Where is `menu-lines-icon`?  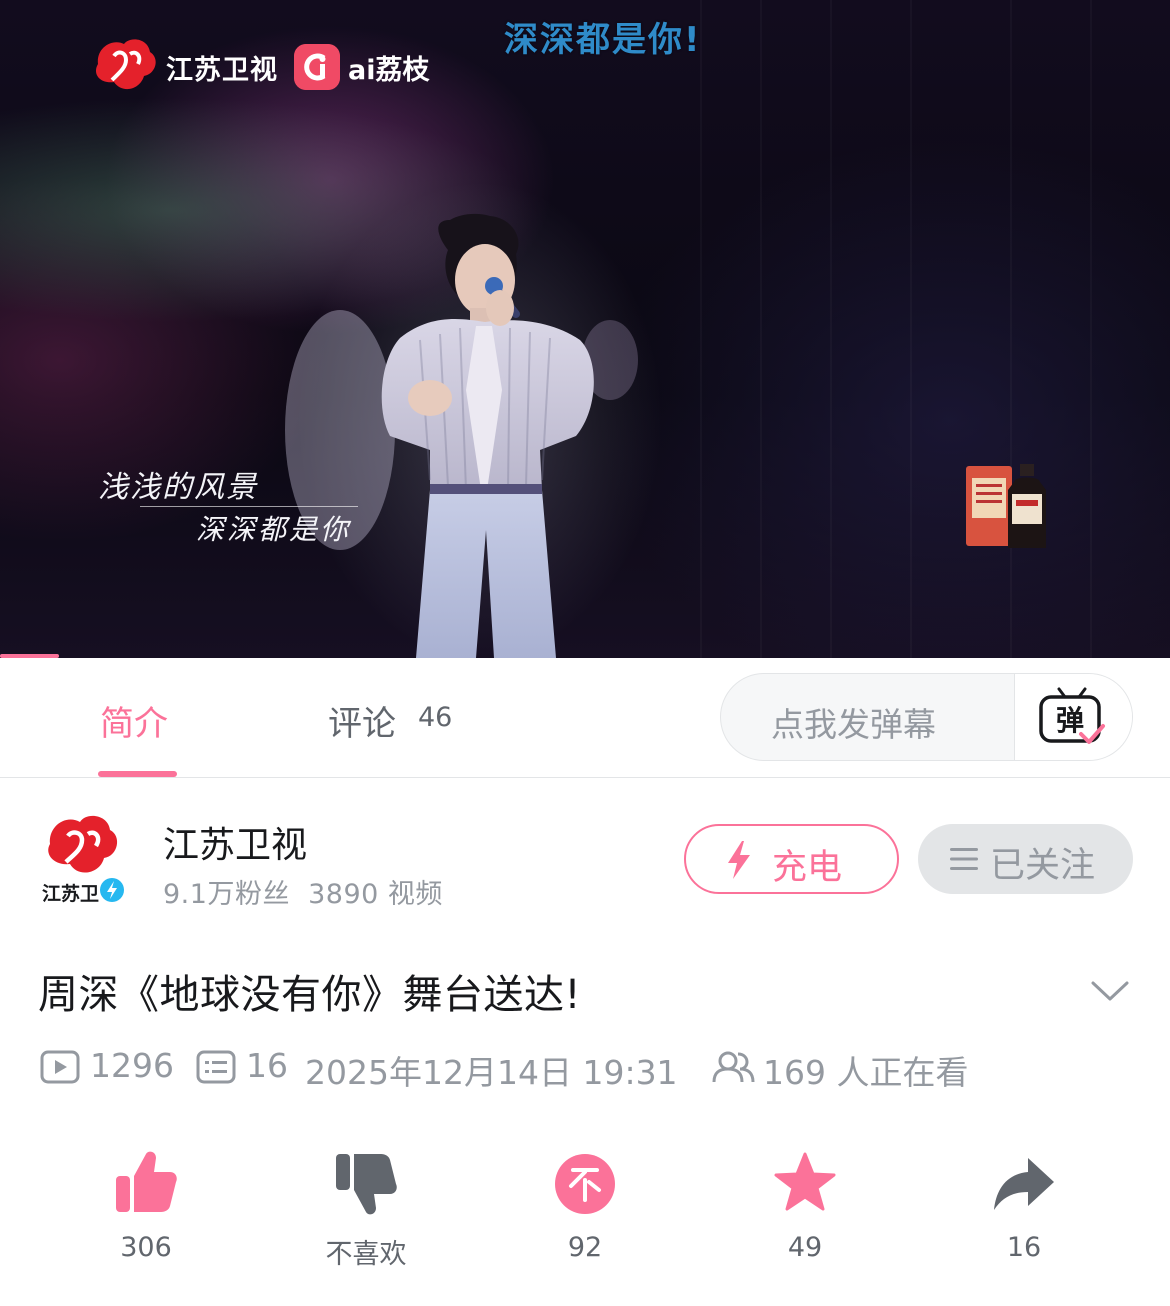 menu-lines-icon is located at coordinates (964, 859).